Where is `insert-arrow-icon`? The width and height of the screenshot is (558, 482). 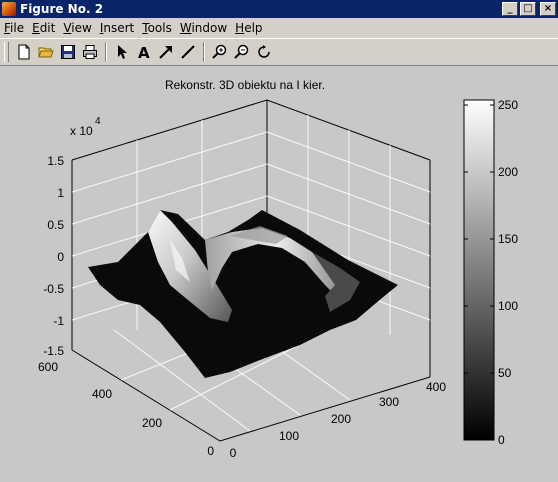 insert-arrow-icon is located at coordinates (165, 52).